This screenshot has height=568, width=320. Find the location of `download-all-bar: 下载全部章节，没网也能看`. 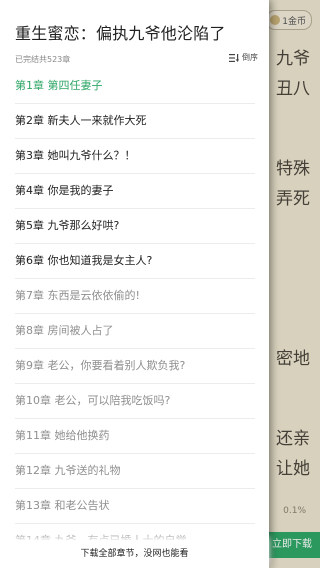

download-all-bar: 下载全部章节，没网也能看 is located at coordinates (134, 554).